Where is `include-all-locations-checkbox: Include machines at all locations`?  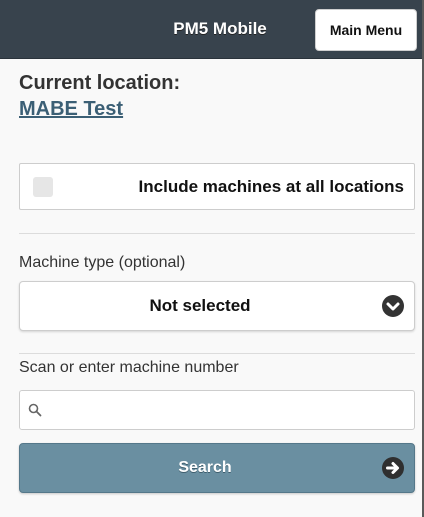 include-all-locations-checkbox: Include machines at all locations is located at coordinates (217, 186).